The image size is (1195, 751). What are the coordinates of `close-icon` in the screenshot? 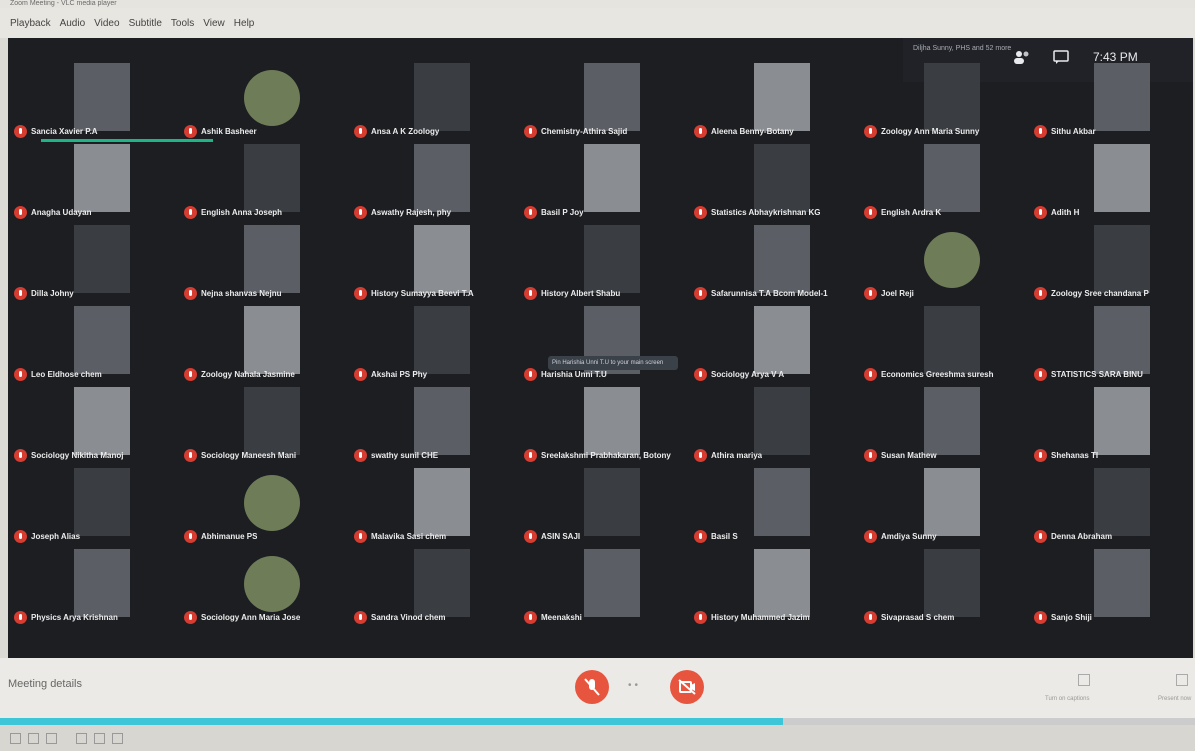 It's located at (117, 738).